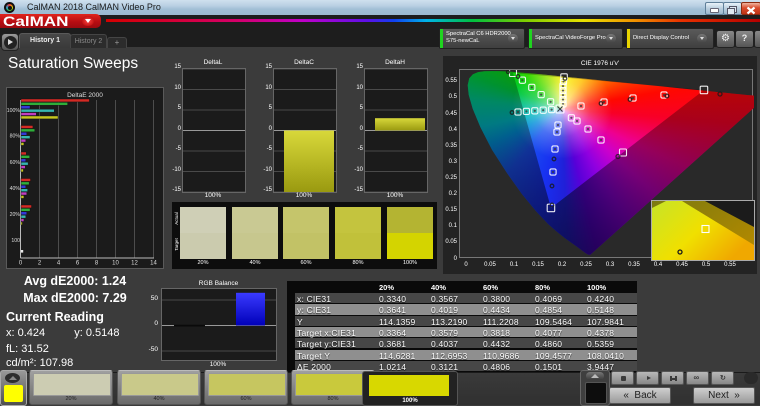 This screenshot has height=406, width=760. I want to click on svg-text: 6, so click(78, 264).